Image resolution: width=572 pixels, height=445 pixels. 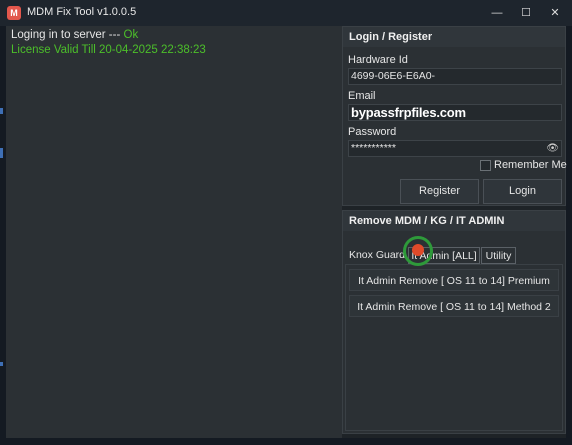 What do you see at coordinates (455, 112) in the screenshot?
I see `email-field: bypassfrpfiles.com` at bounding box center [455, 112].